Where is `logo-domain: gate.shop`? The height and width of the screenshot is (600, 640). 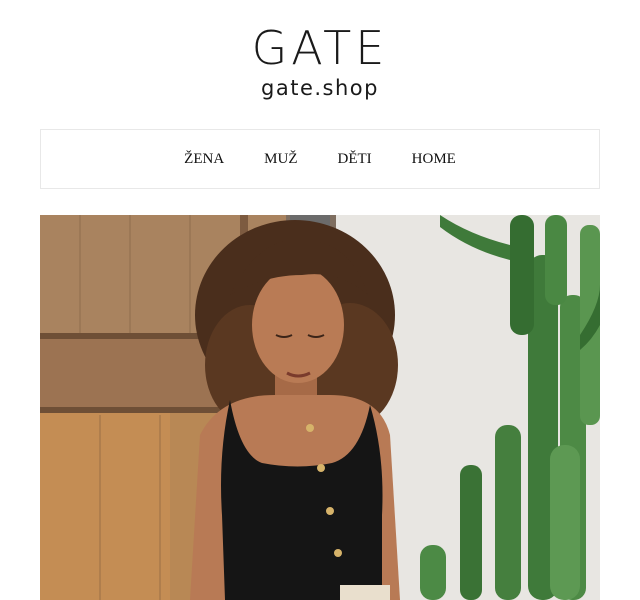
logo-domain: gate.shop is located at coordinates (320, 88).